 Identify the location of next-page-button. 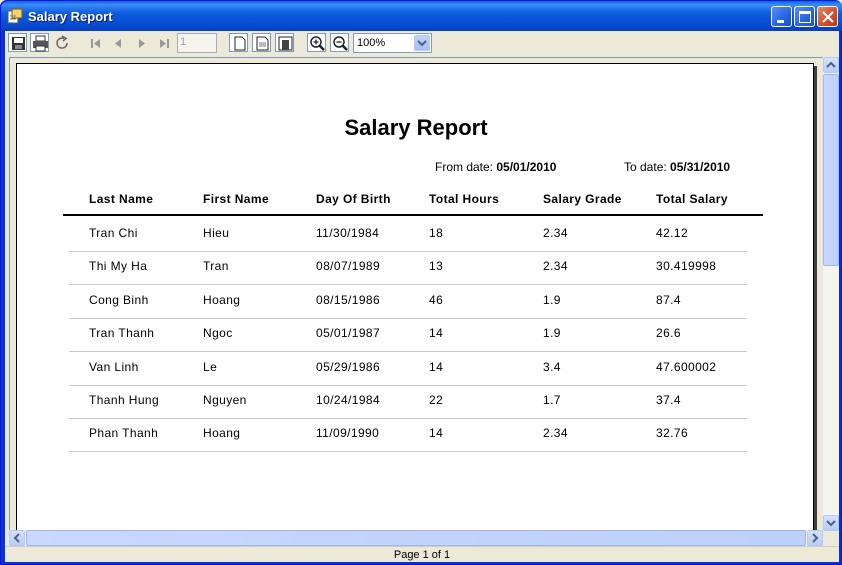
(140, 42).